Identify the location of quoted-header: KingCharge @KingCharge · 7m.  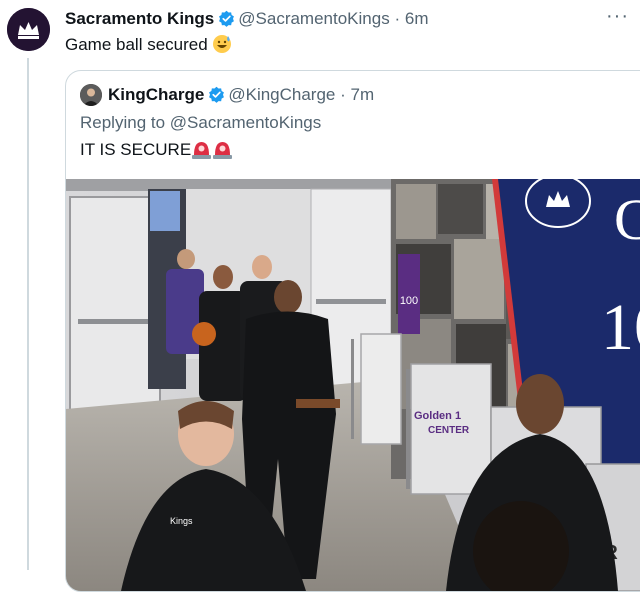
(241, 95).